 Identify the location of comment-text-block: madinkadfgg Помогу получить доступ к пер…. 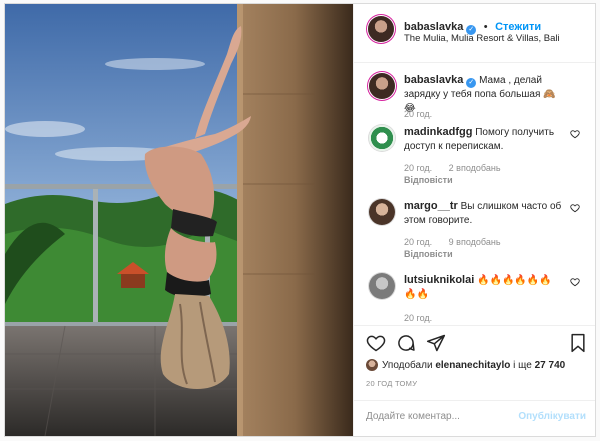
(484, 139).